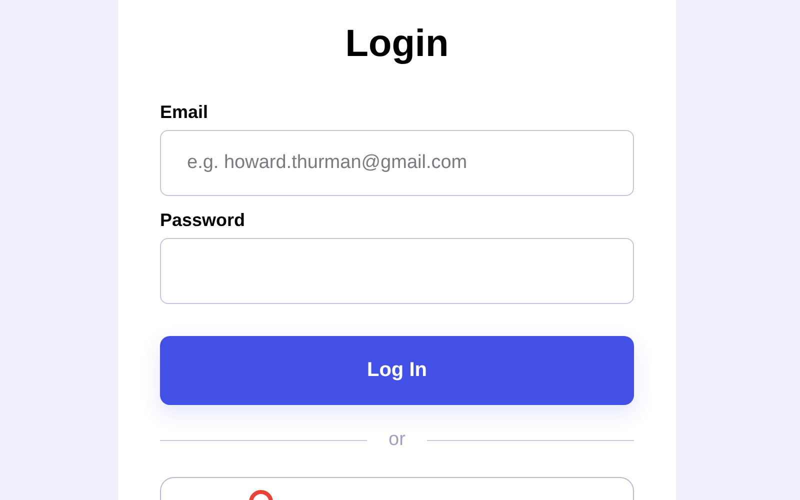  I want to click on input-field, so click(397, 271).